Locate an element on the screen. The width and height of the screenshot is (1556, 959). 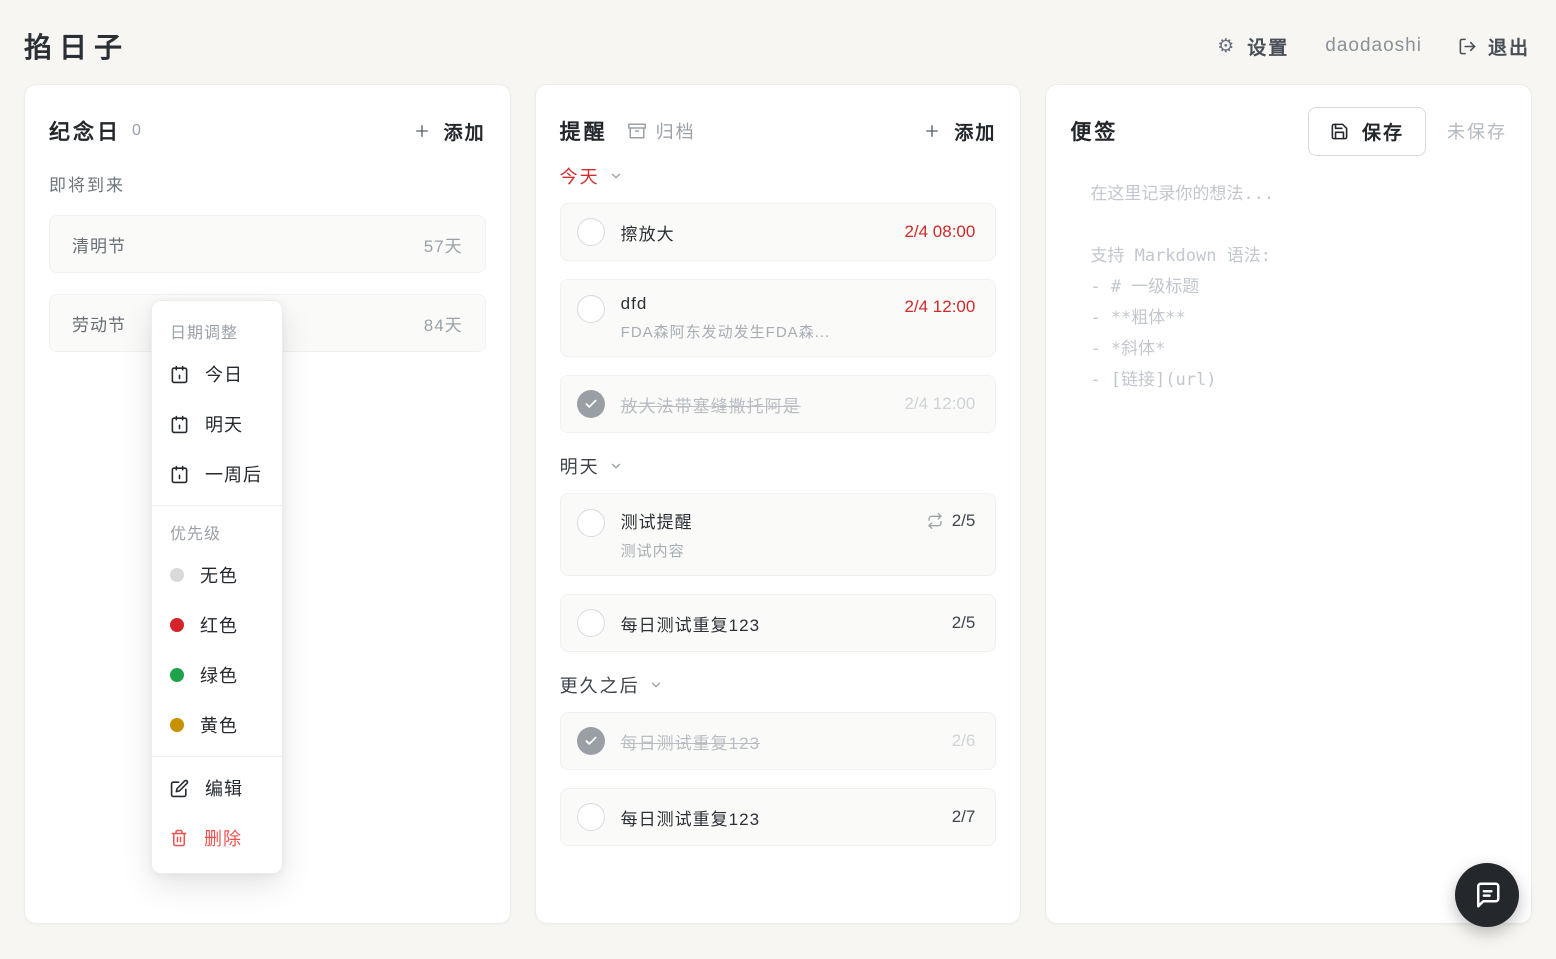
menu-item-today: 今日 is located at coordinates (217, 374).